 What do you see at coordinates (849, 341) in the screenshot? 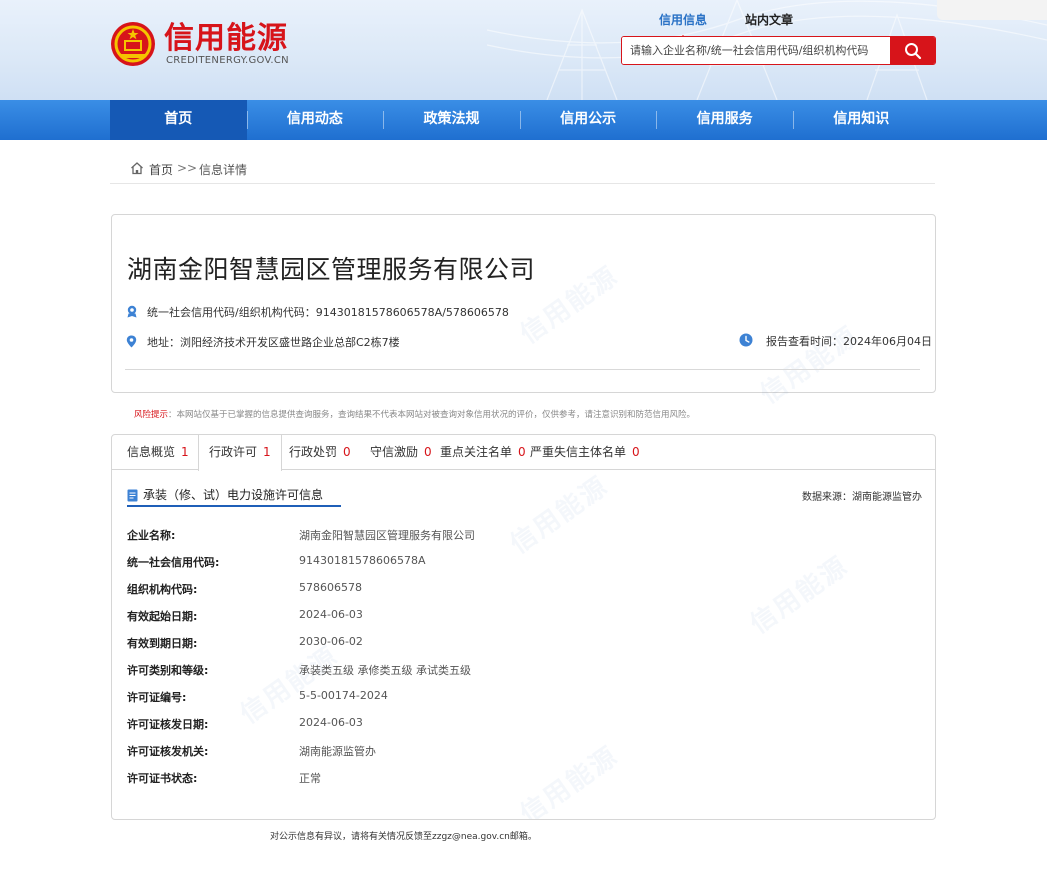
I see `report-time-text: 报告查看时间：2024年06月04日` at bounding box center [849, 341].